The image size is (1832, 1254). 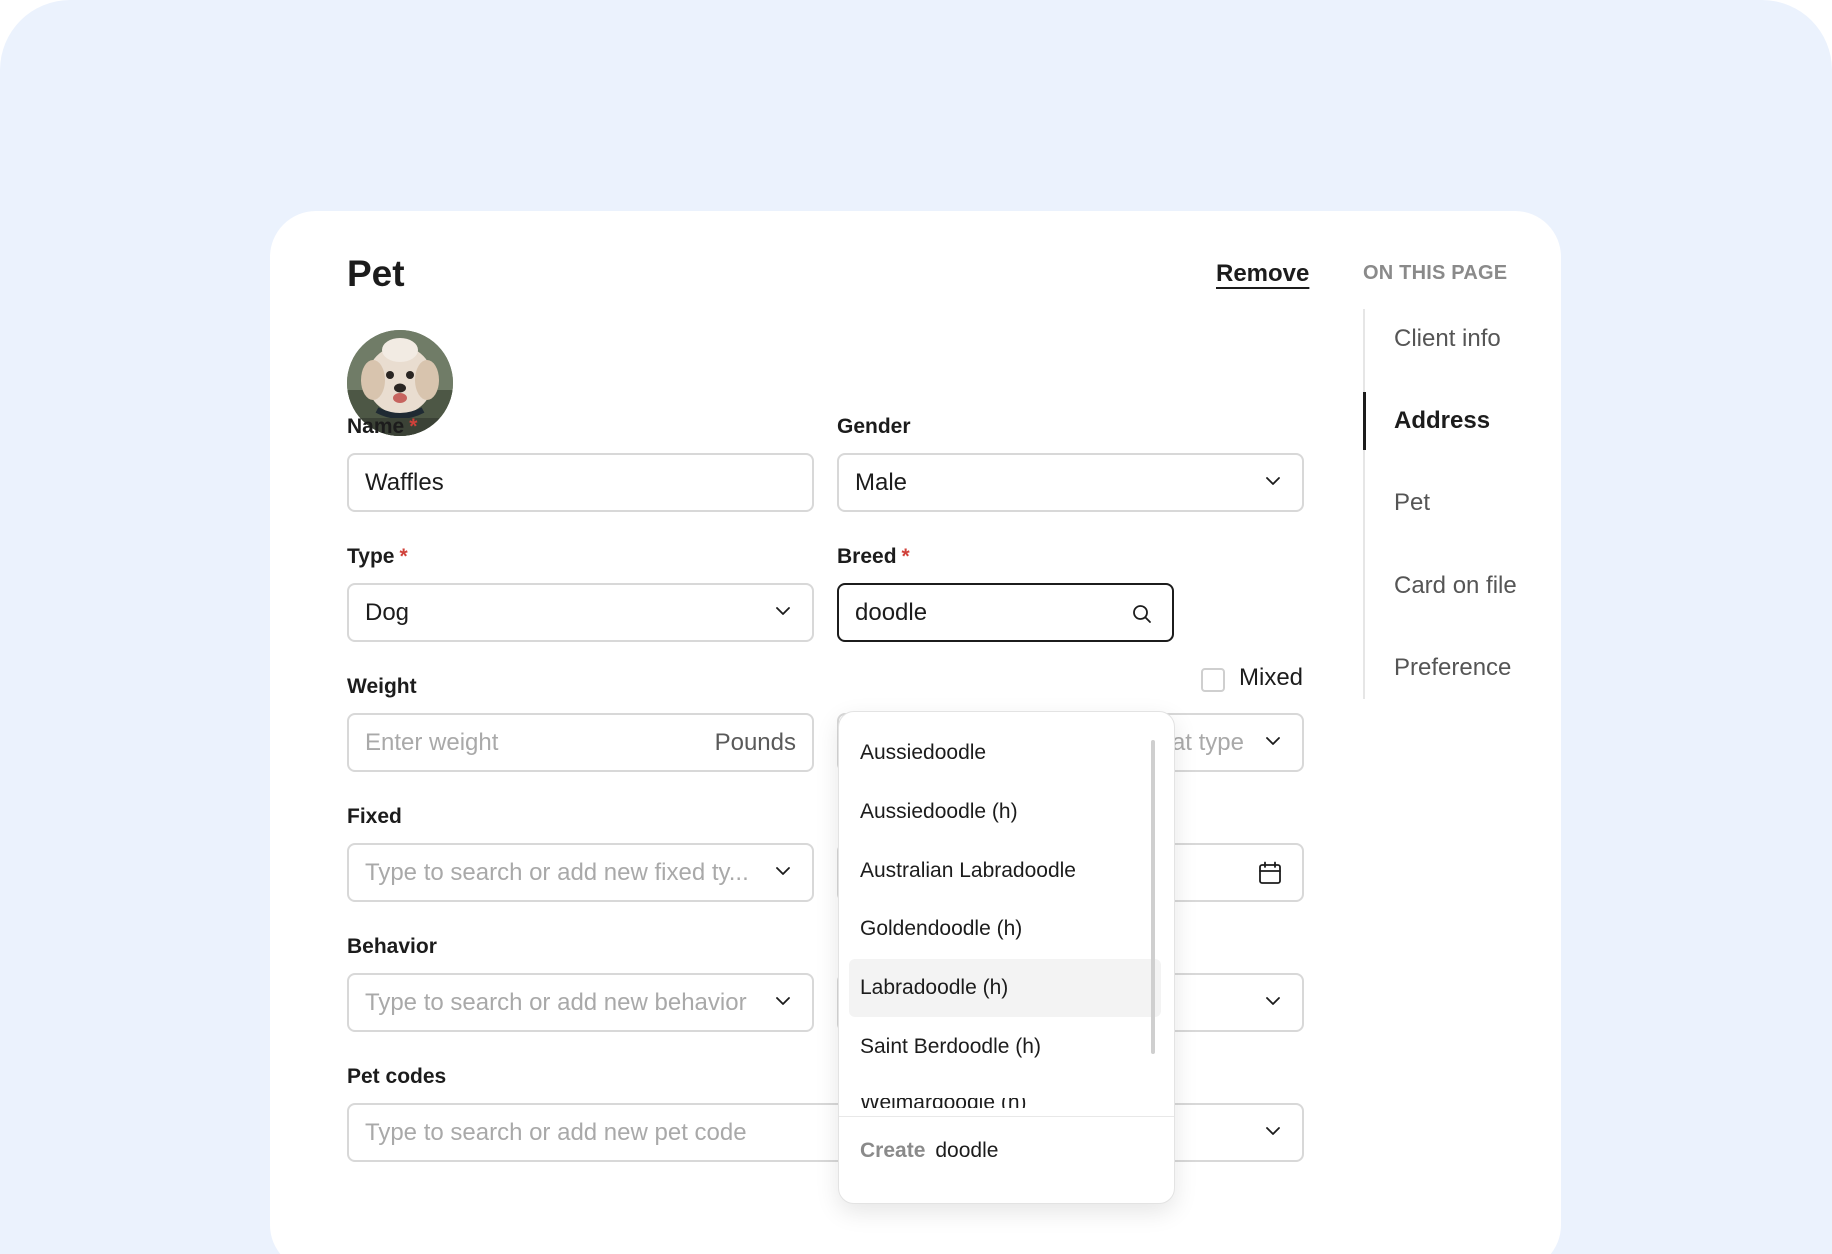 I want to click on create-value: doodle, so click(x=967, y=1150).